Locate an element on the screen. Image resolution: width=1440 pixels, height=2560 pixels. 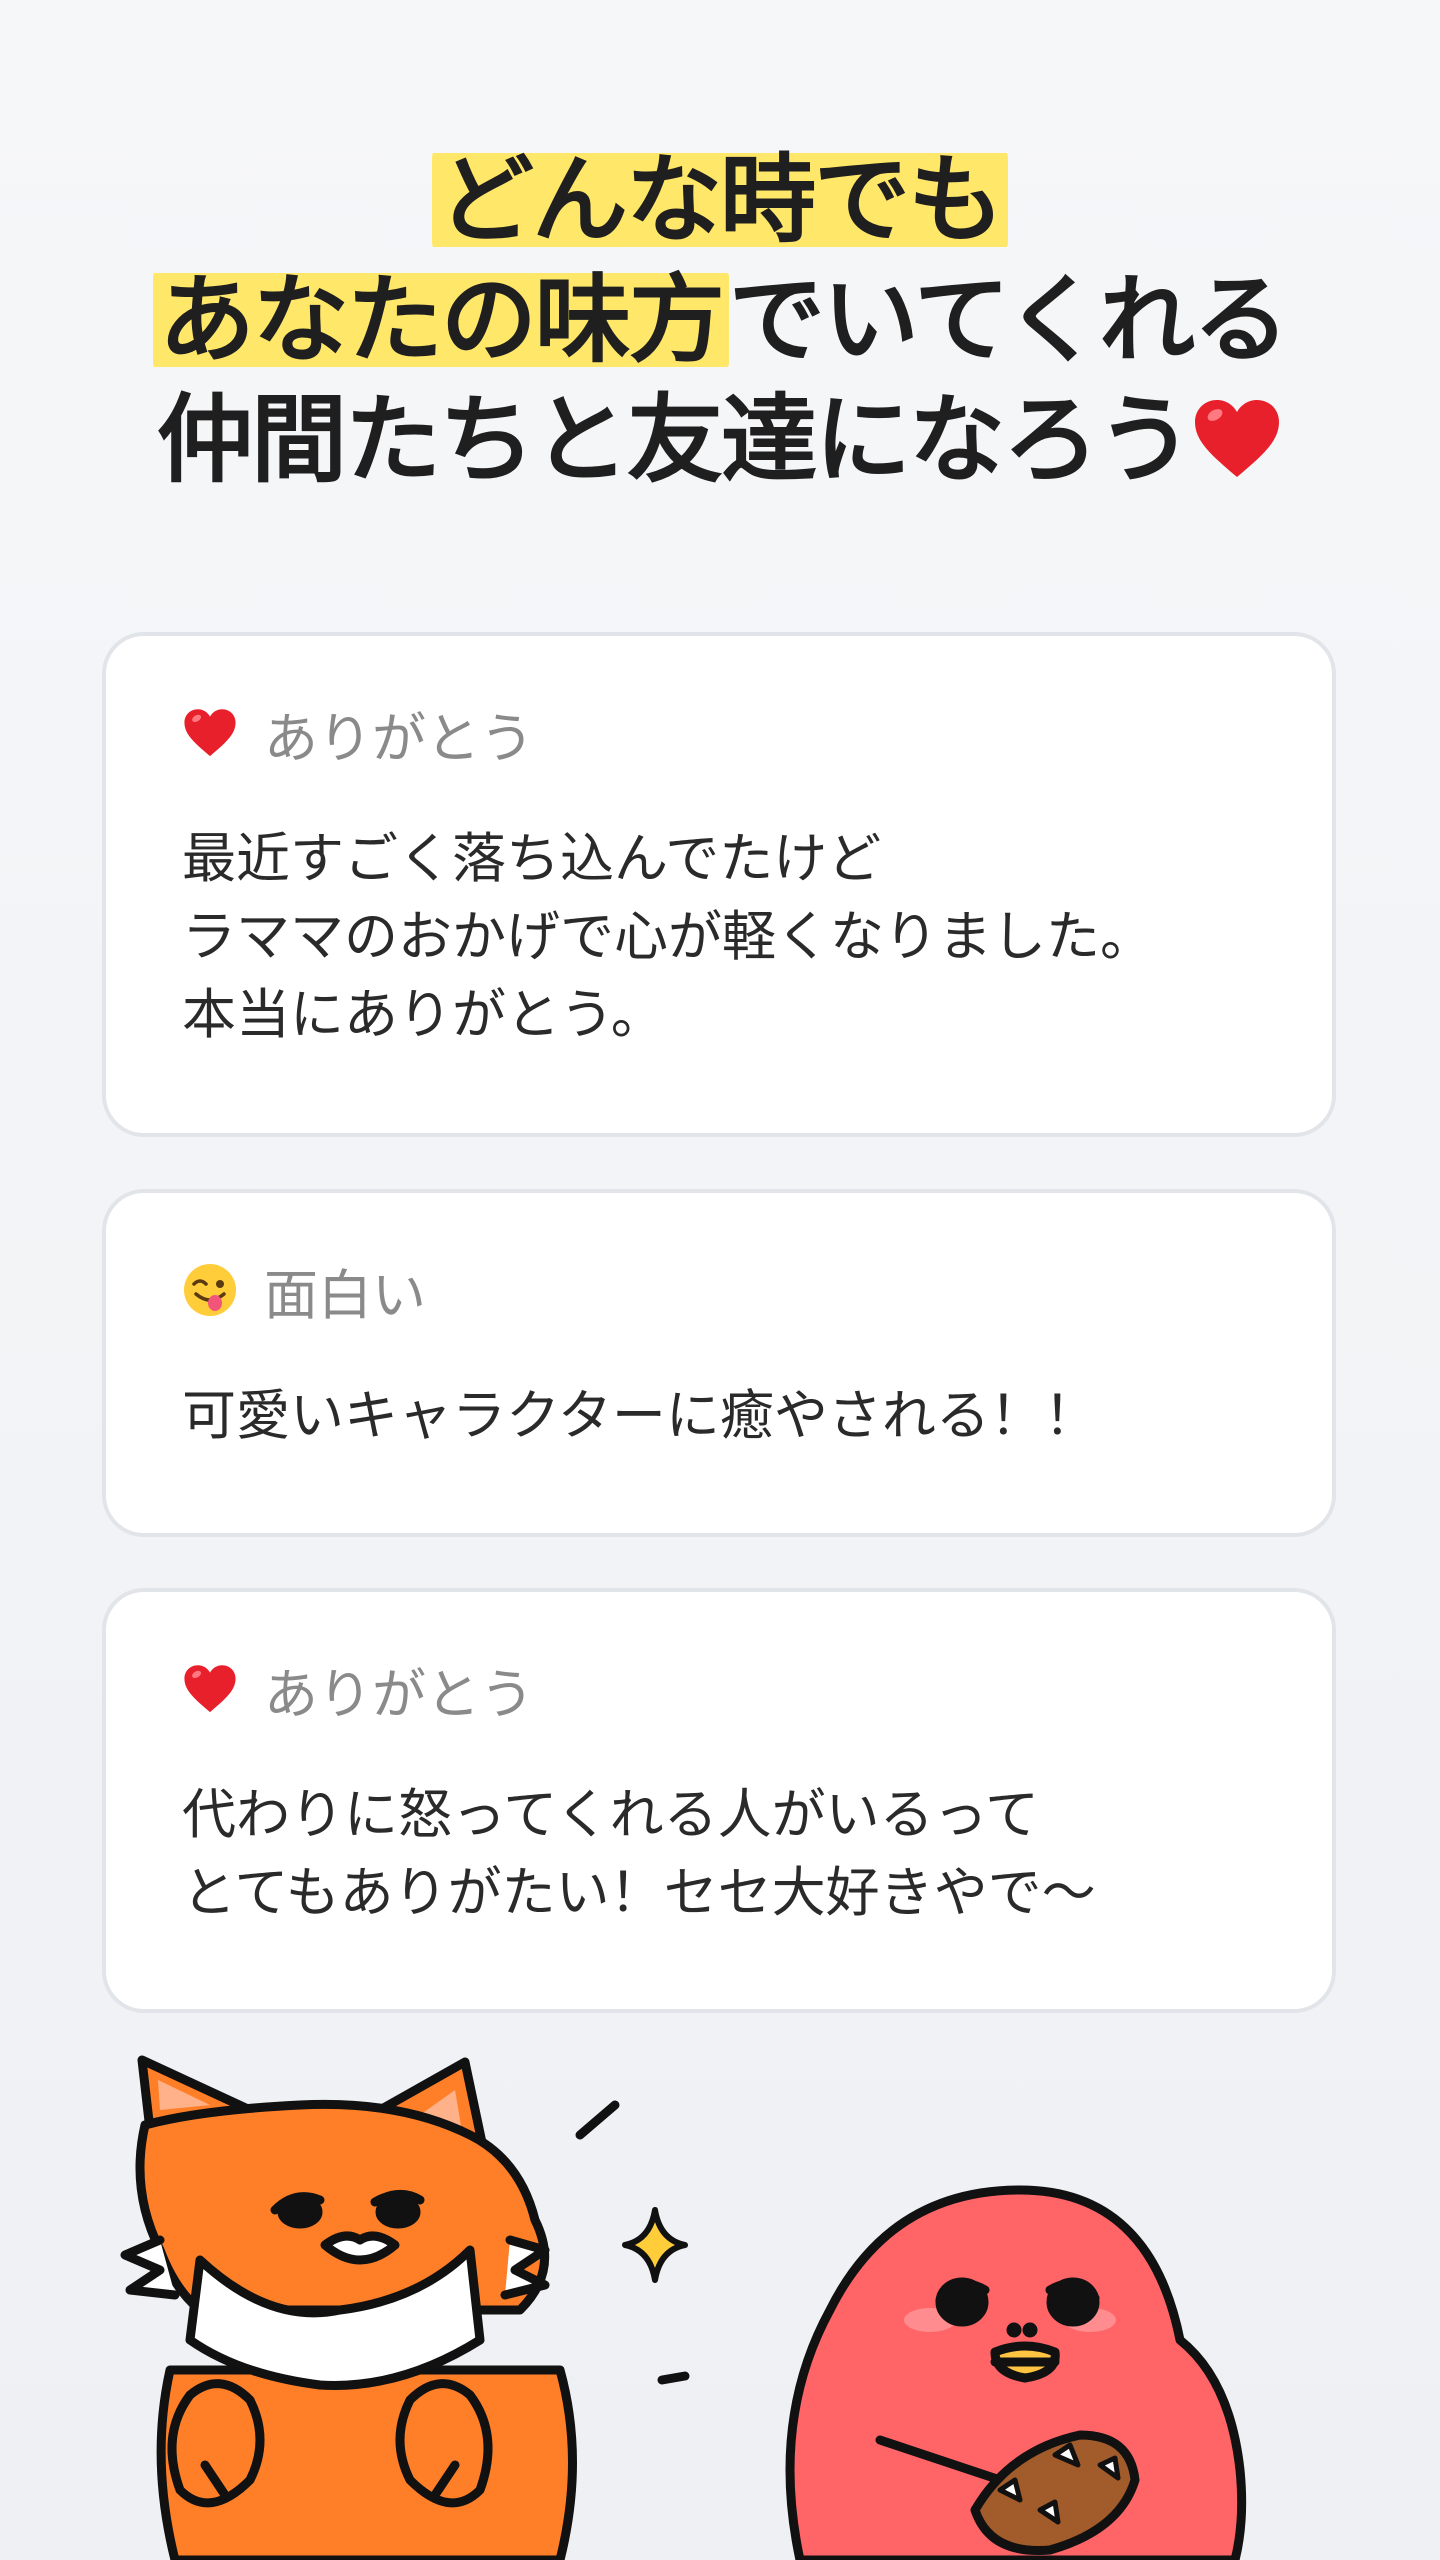
review-card: ありがとう 代わりに怒ってくれる人がいるって とてもありがたい！セセ大好きやで〜 is located at coordinates (719, 1800).